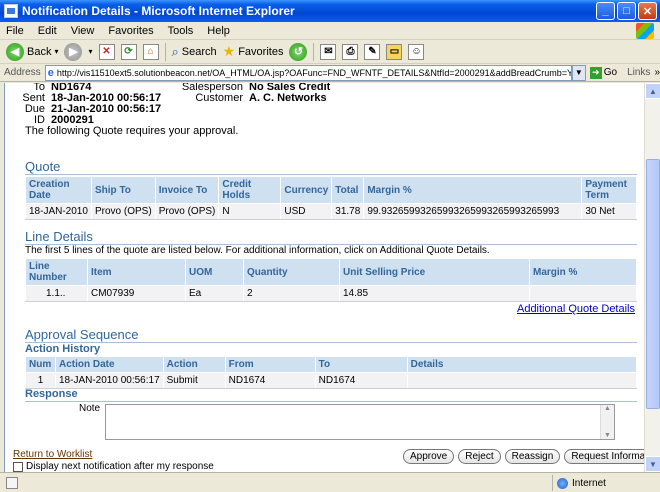 Image resolution: width=660 pixels, height=492 pixels. Describe the element at coordinates (73, 51) in the screenshot. I see `forward-button: ▶` at that location.